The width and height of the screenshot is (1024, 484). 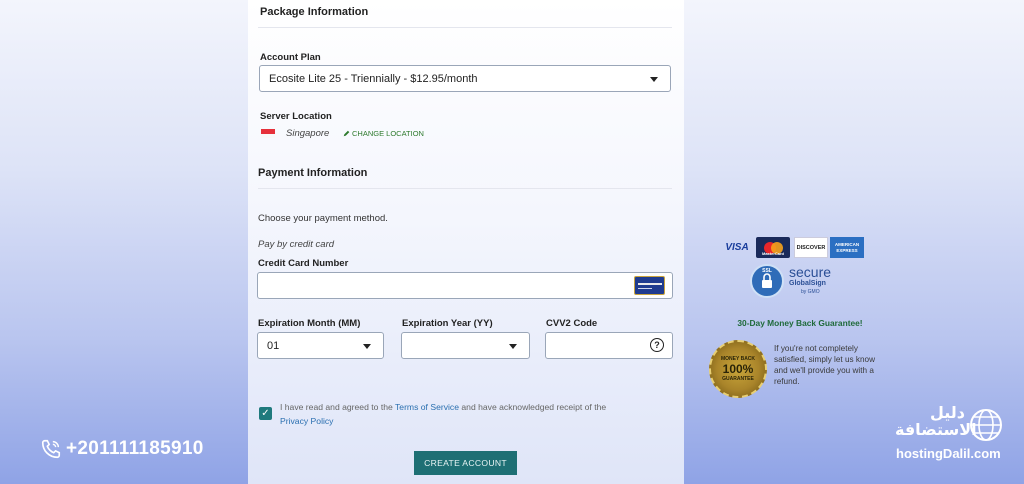 What do you see at coordinates (767, 271) in the screenshot?
I see `ssl-tag: SSL` at bounding box center [767, 271].